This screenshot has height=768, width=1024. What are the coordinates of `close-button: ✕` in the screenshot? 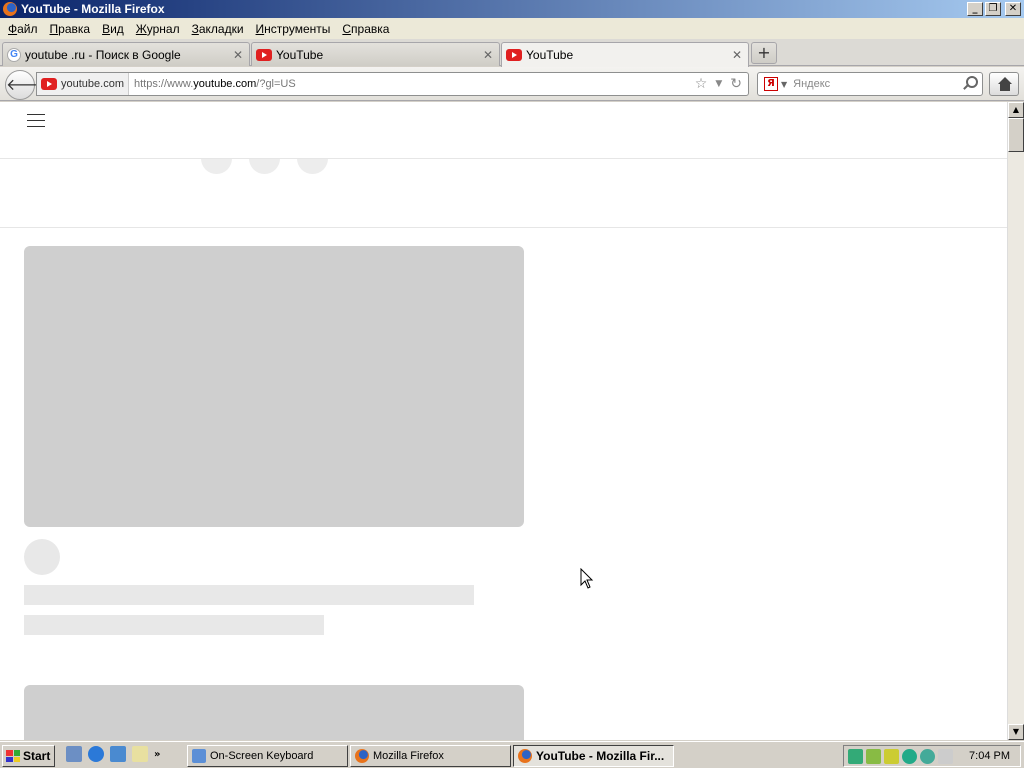 It's located at (1013, 9).